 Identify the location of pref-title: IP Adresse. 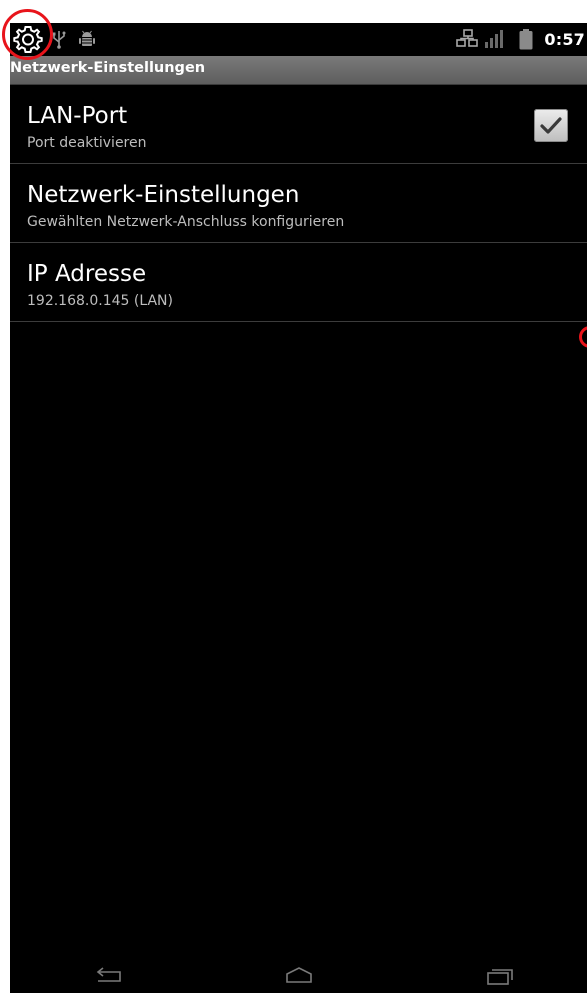
(87, 274).